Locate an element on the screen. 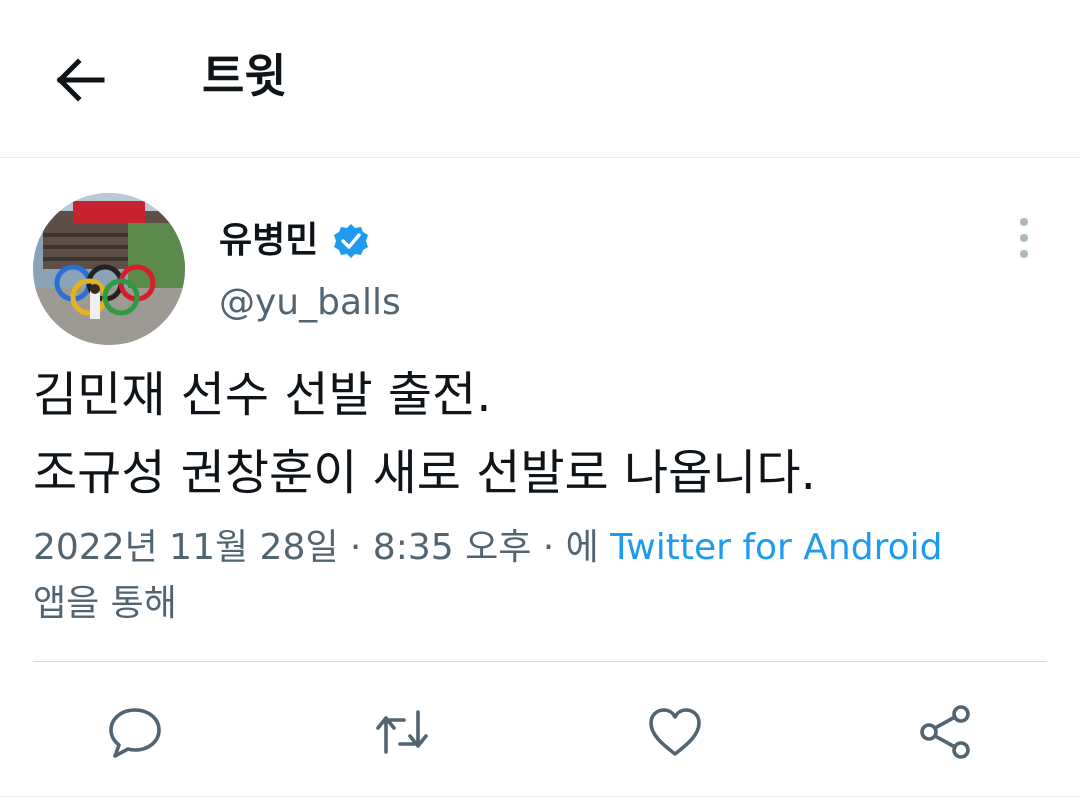 The image size is (1080, 800). author-display-name: 유병민 is located at coordinates (269, 240).